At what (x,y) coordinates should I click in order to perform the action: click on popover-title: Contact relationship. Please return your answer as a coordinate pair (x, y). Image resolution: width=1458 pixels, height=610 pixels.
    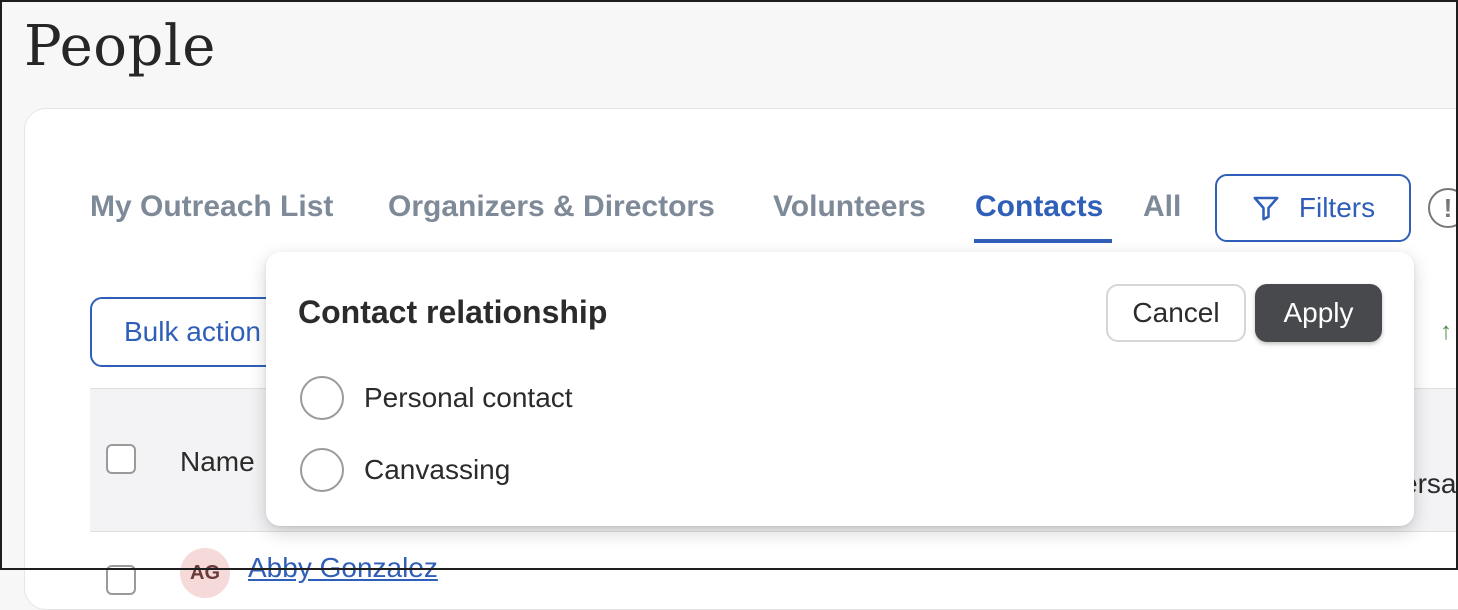
    Looking at the image, I should click on (453, 312).